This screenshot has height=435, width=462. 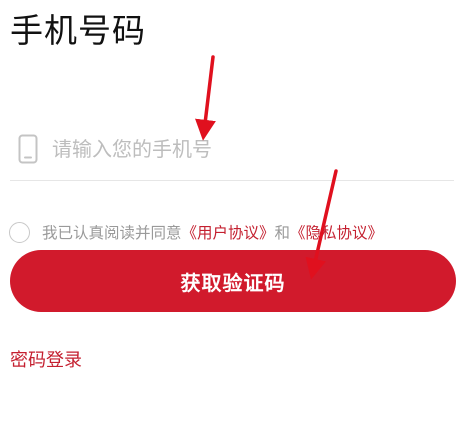 I want to click on arrow-to-phone-input, so click(x=205, y=98).